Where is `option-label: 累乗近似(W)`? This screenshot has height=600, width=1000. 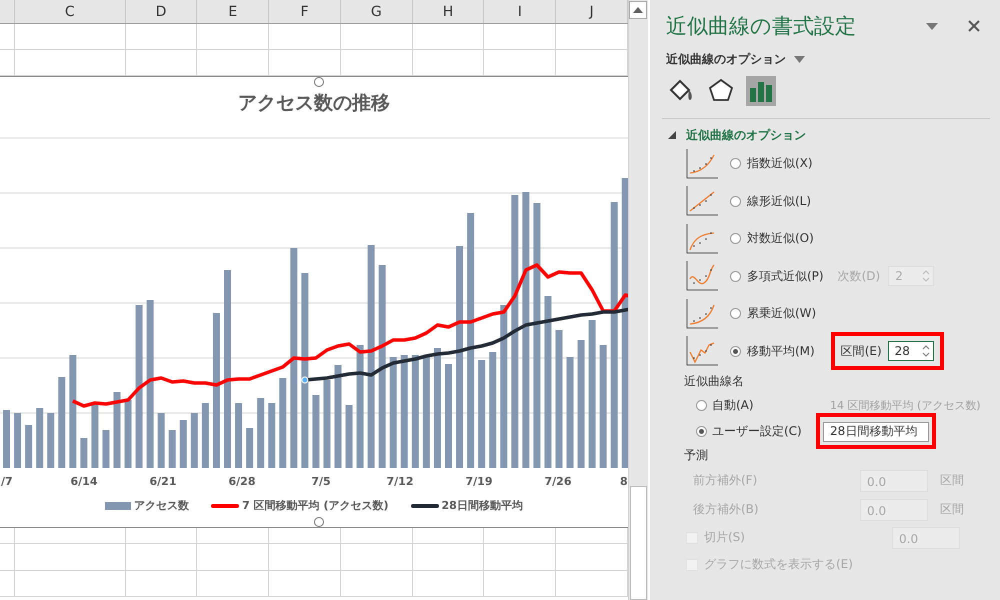
option-label: 累乗近似(W) is located at coordinates (781, 313).